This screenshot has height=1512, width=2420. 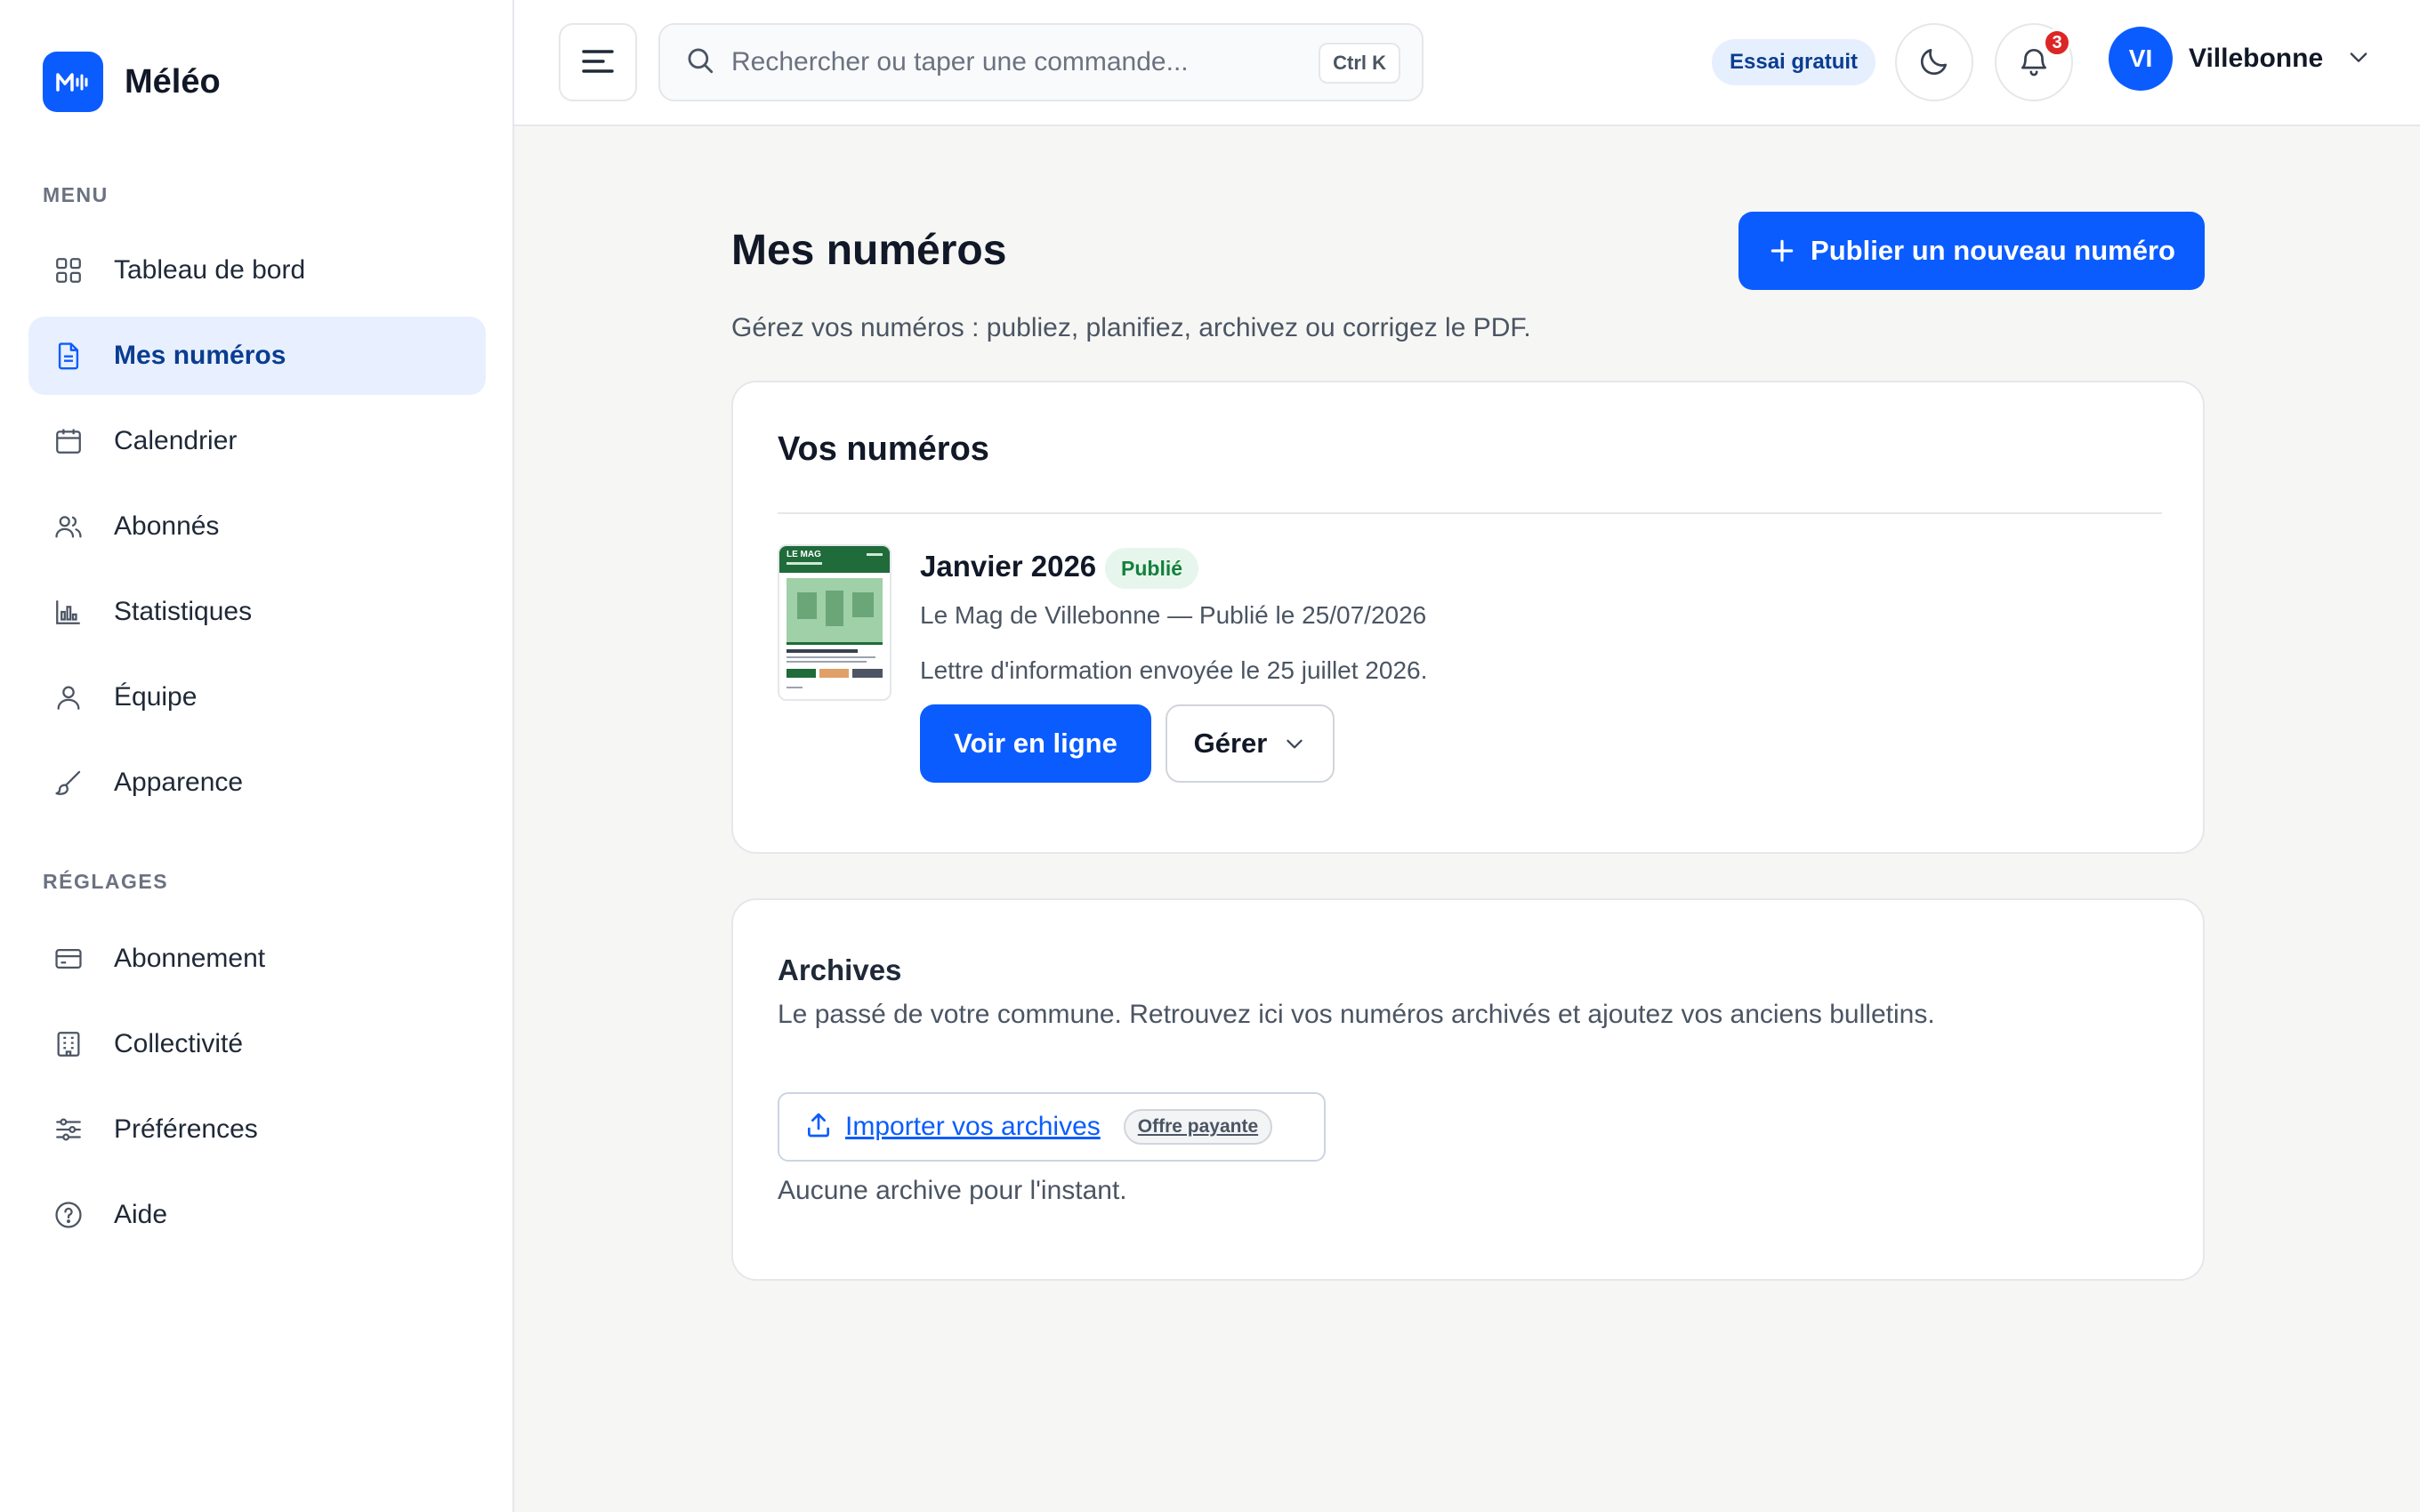 I want to click on building-icon, so click(x=68, y=1044).